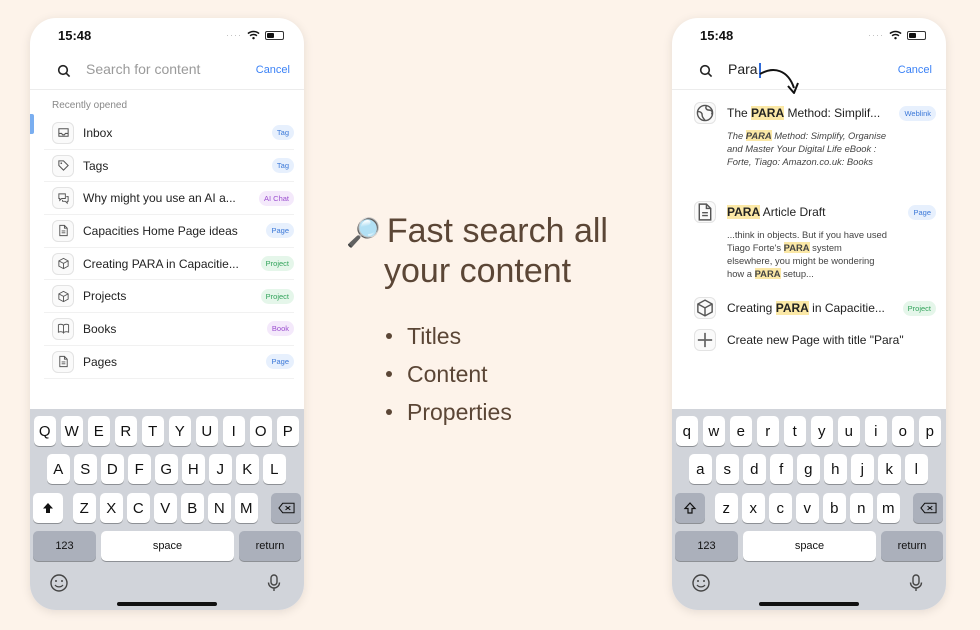 The height and width of the screenshot is (630, 980). I want to click on key: H, so click(193, 469).